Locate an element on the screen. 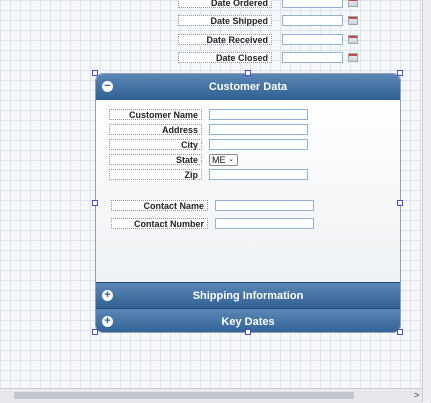  city-label: City is located at coordinates (155, 144).